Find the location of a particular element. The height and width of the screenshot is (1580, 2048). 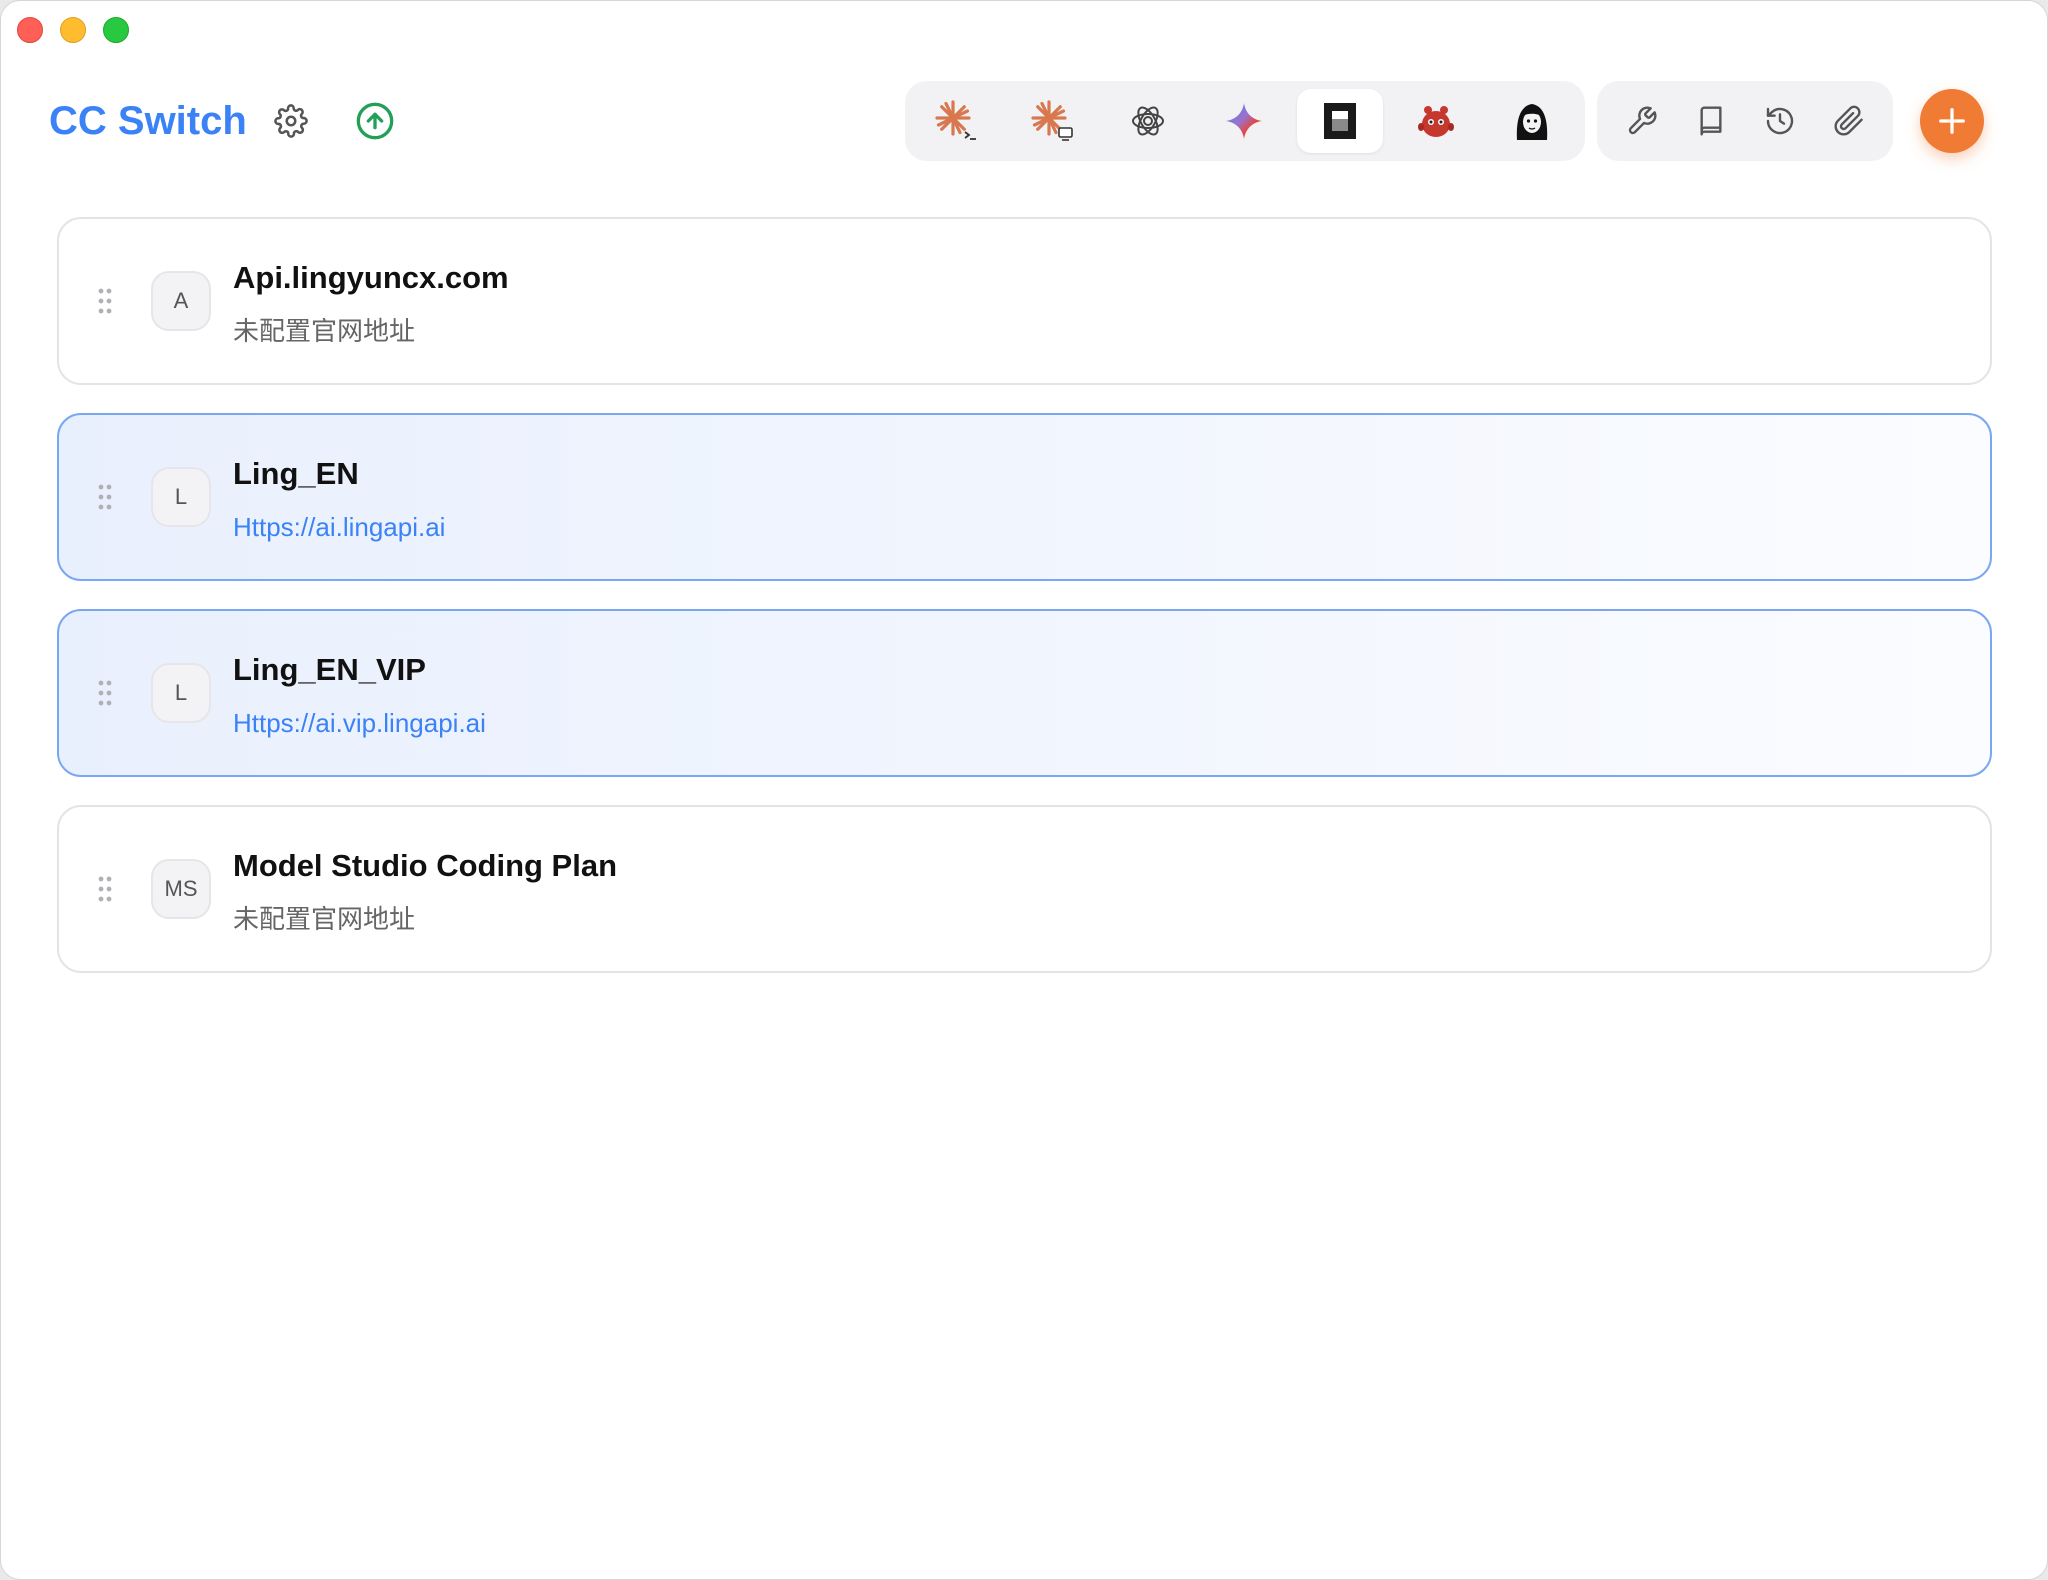

book-icon is located at coordinates (1710, 121).